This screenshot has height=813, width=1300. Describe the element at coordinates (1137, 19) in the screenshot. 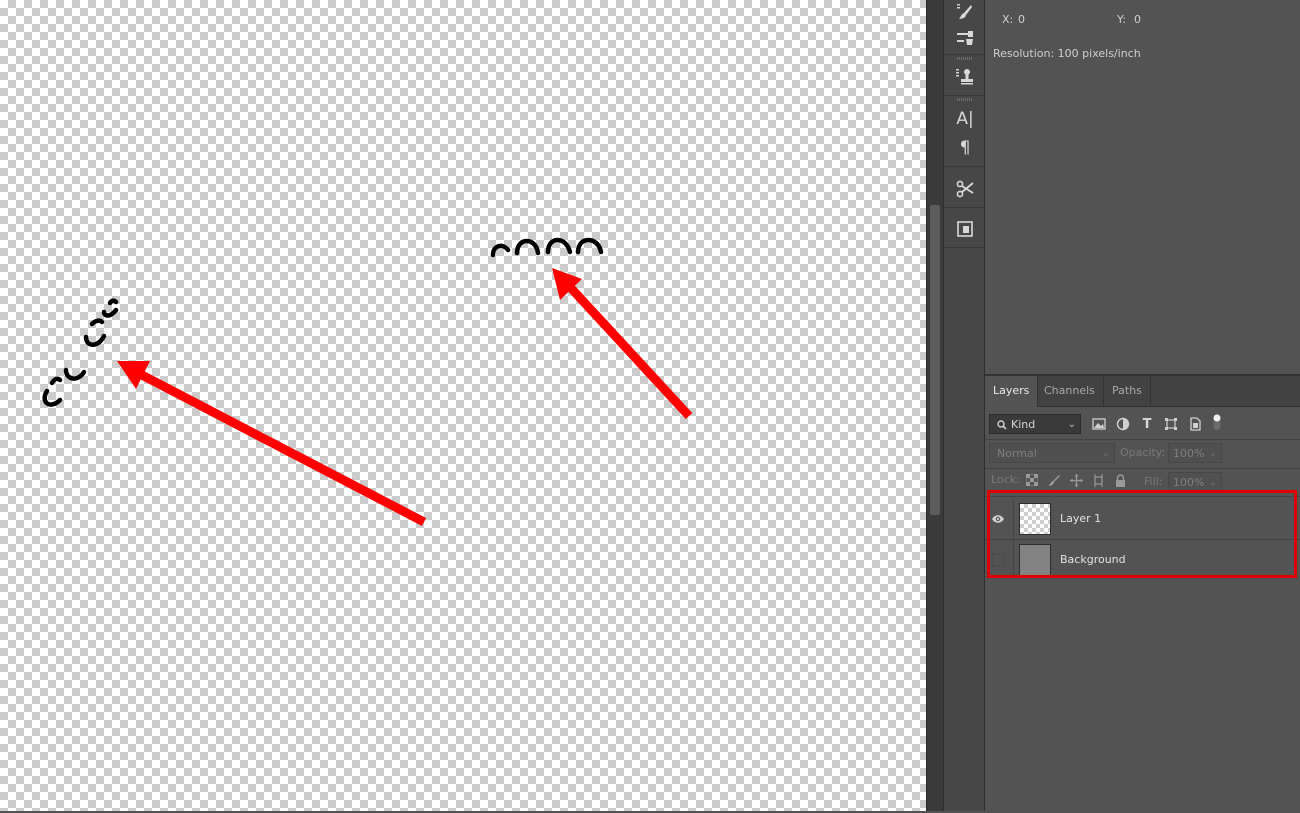

I see `y-value: 0` at that location.